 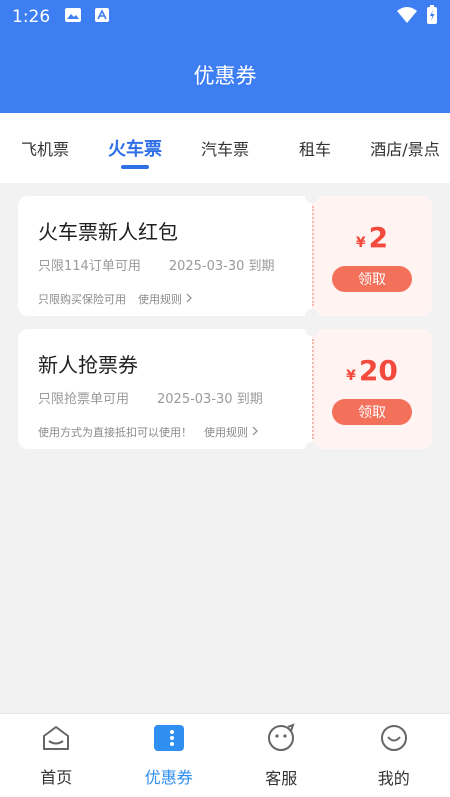 What do you see at coordinates (82, 299) in the screenshot?
I see `coupon-note: 只限购买保险可用` at bounding box center [82, 299].